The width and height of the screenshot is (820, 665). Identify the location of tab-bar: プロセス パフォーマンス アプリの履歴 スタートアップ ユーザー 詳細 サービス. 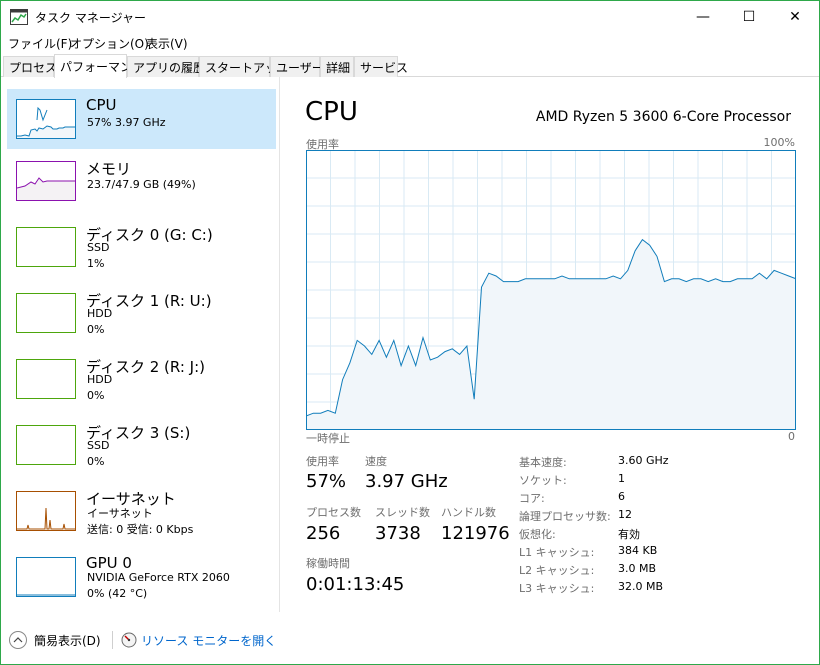
(410, 66).